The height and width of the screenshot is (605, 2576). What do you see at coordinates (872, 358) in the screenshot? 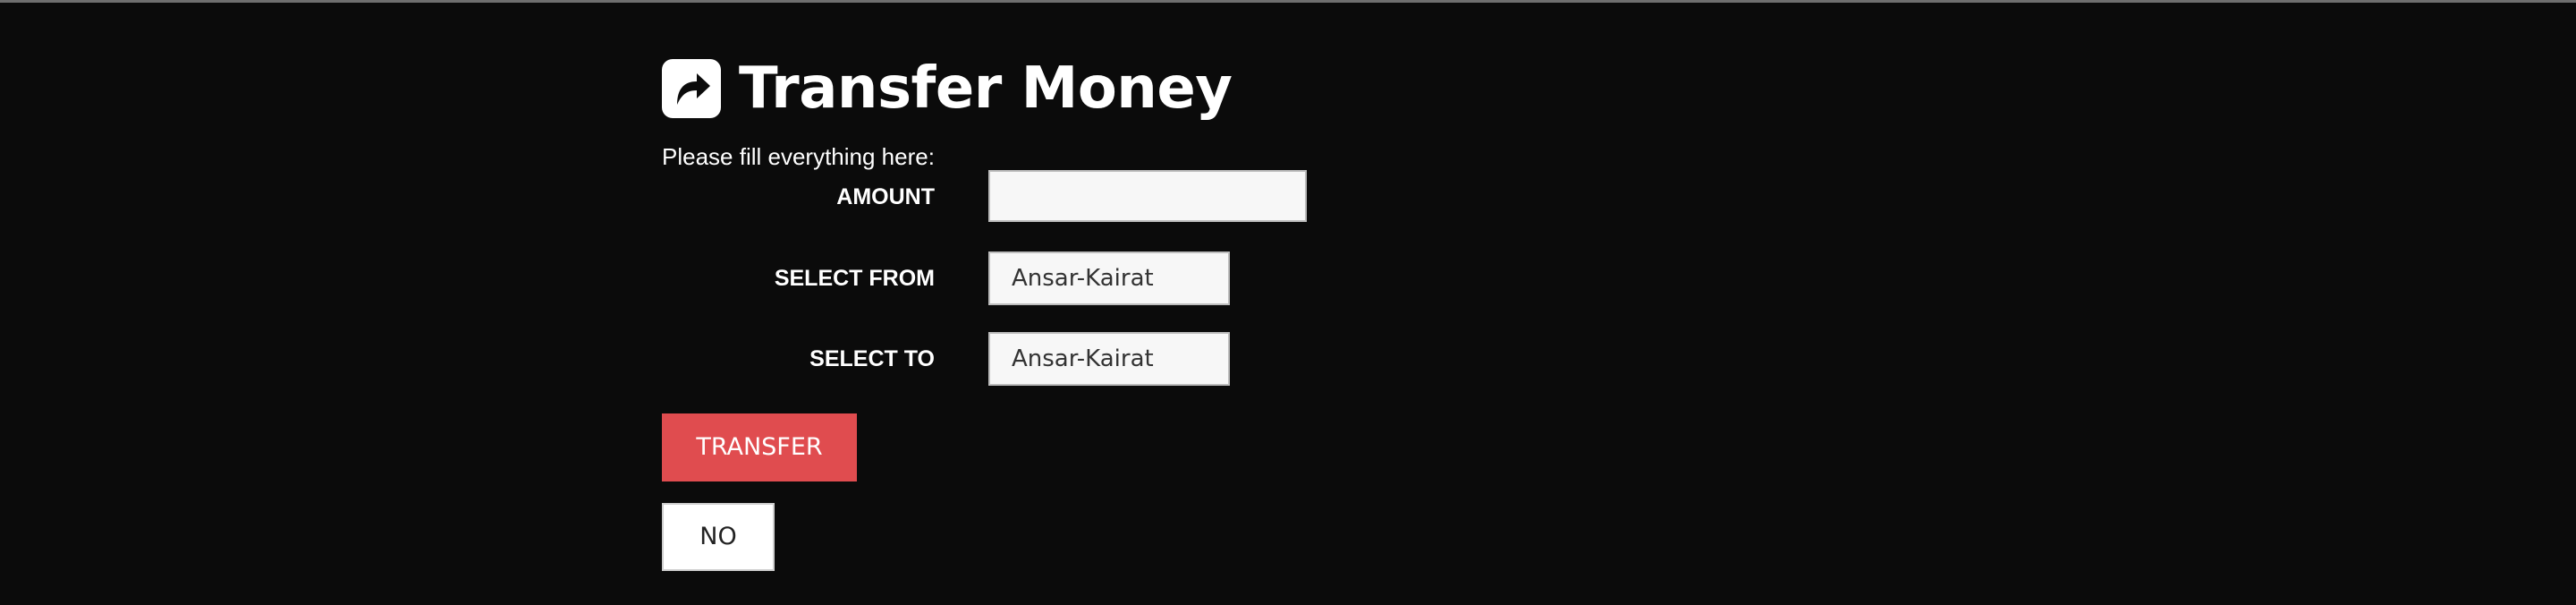
I see `select-to-label: SELECT TO` at bounding box center [872, 358].